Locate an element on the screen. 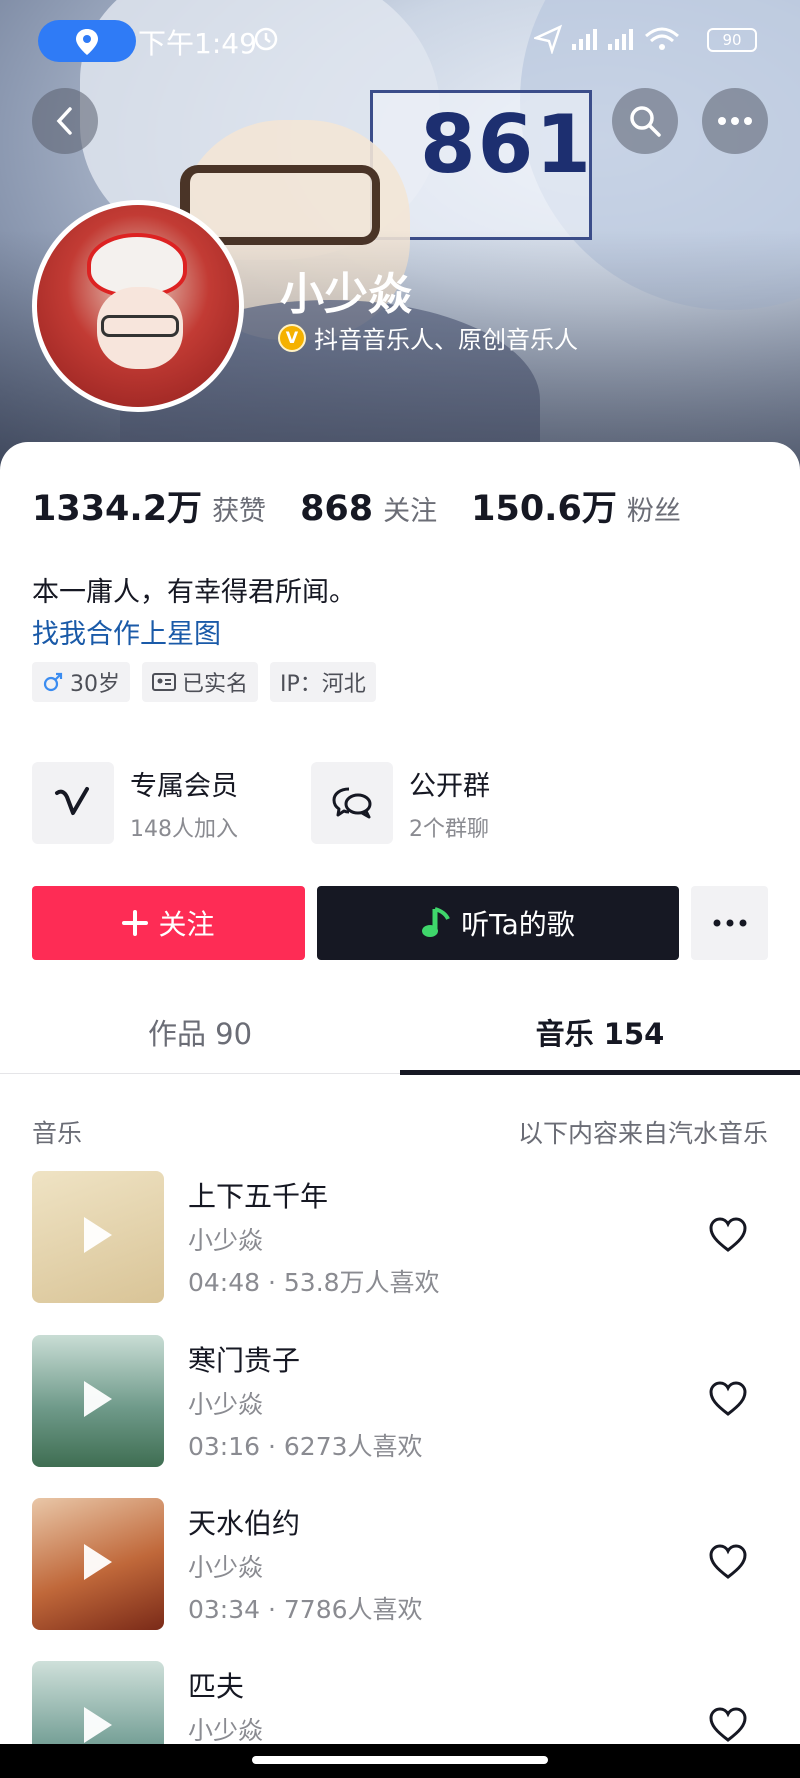 The image size is (800, 1778). song-title: 寒门贵子 is located at coordinates (244, 1360).